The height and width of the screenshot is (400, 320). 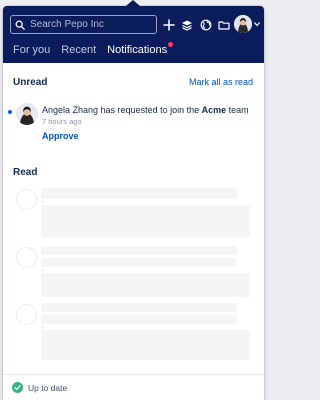 I want to click on mark-all-read-link: Mark all as read, so click(x=221, y=82).